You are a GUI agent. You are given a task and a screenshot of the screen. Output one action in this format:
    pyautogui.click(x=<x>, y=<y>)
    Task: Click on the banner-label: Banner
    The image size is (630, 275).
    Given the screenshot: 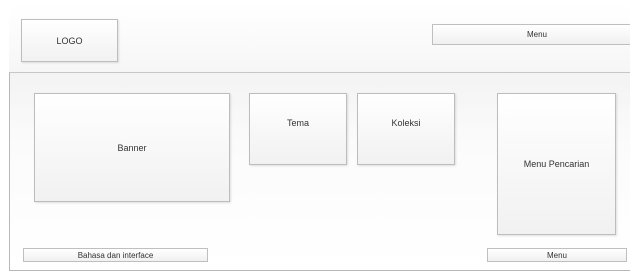 What is the action you would take?
    pyautogui.click(x=132, y=147)
    